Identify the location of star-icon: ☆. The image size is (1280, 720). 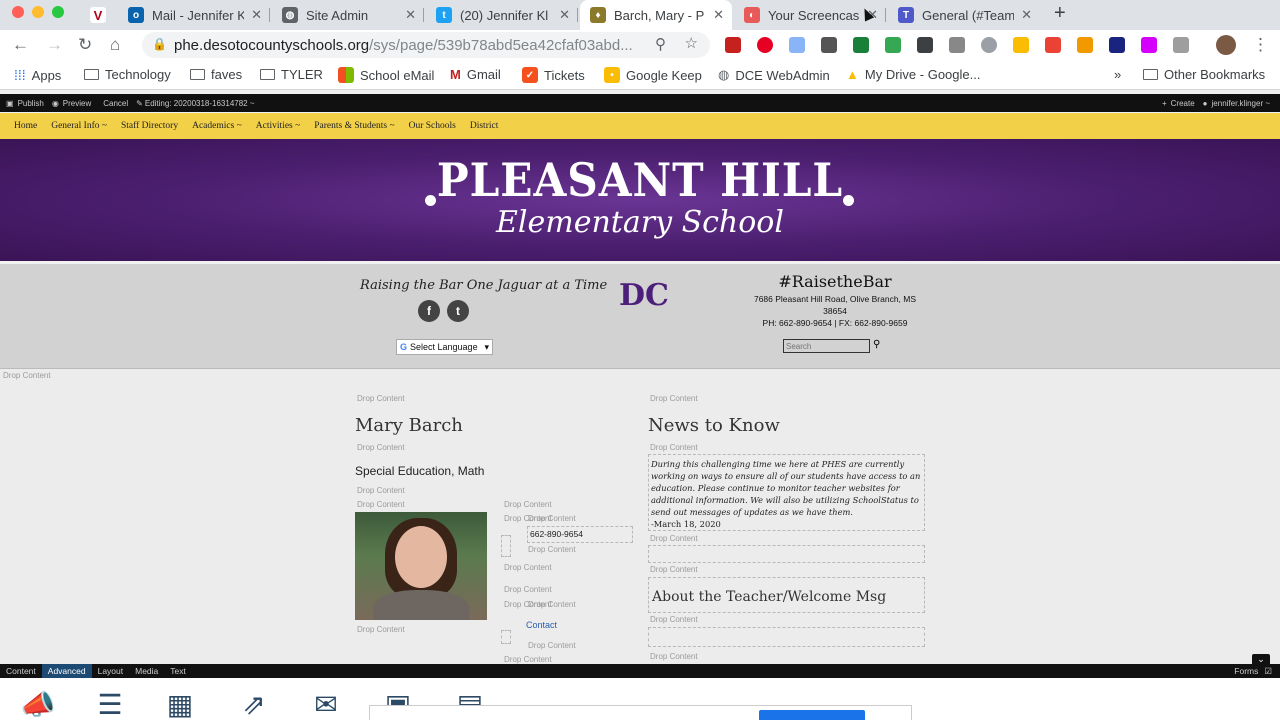
(691, 43).